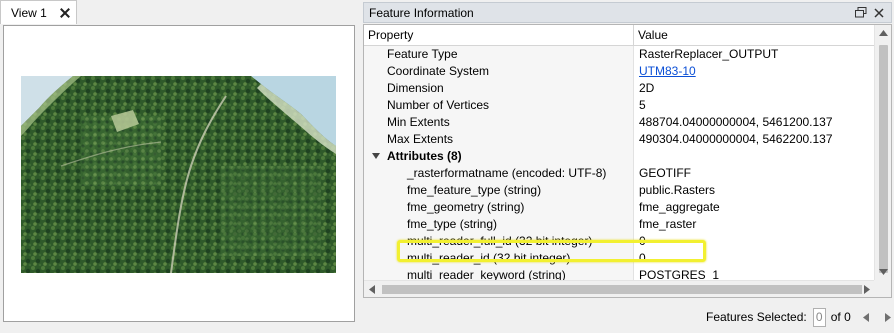 The image size is (894, 333). What do you see at coordinates (642, 105) in the screenshot?
I see `value-cell: 5` at bounding box center [642, 105].